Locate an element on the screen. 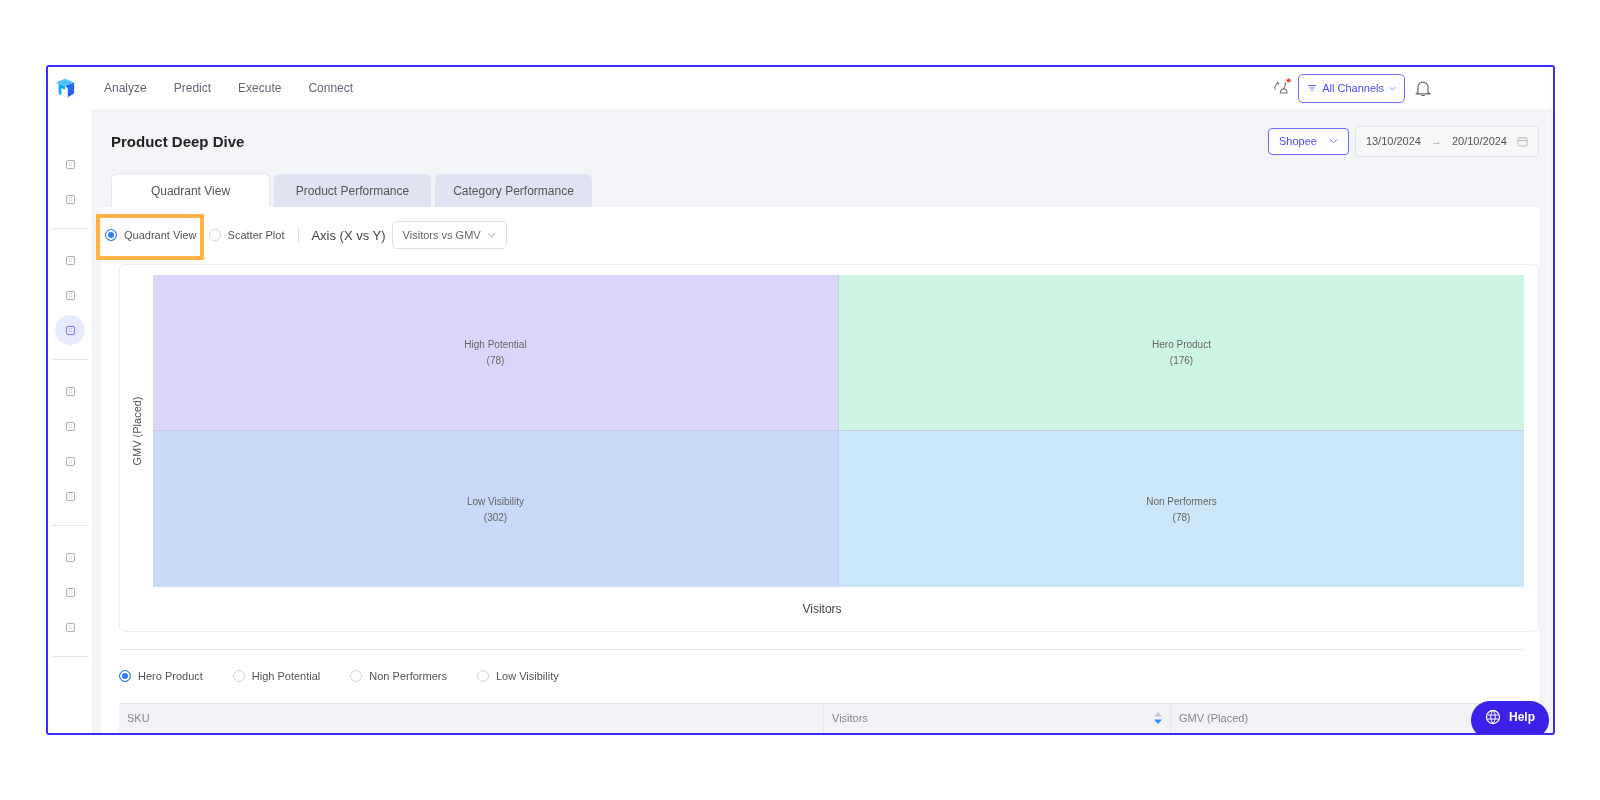 This screenshot has height=800, width=1600. axis-label: Axis (X vs Y) is located at coordinates (348, 235).